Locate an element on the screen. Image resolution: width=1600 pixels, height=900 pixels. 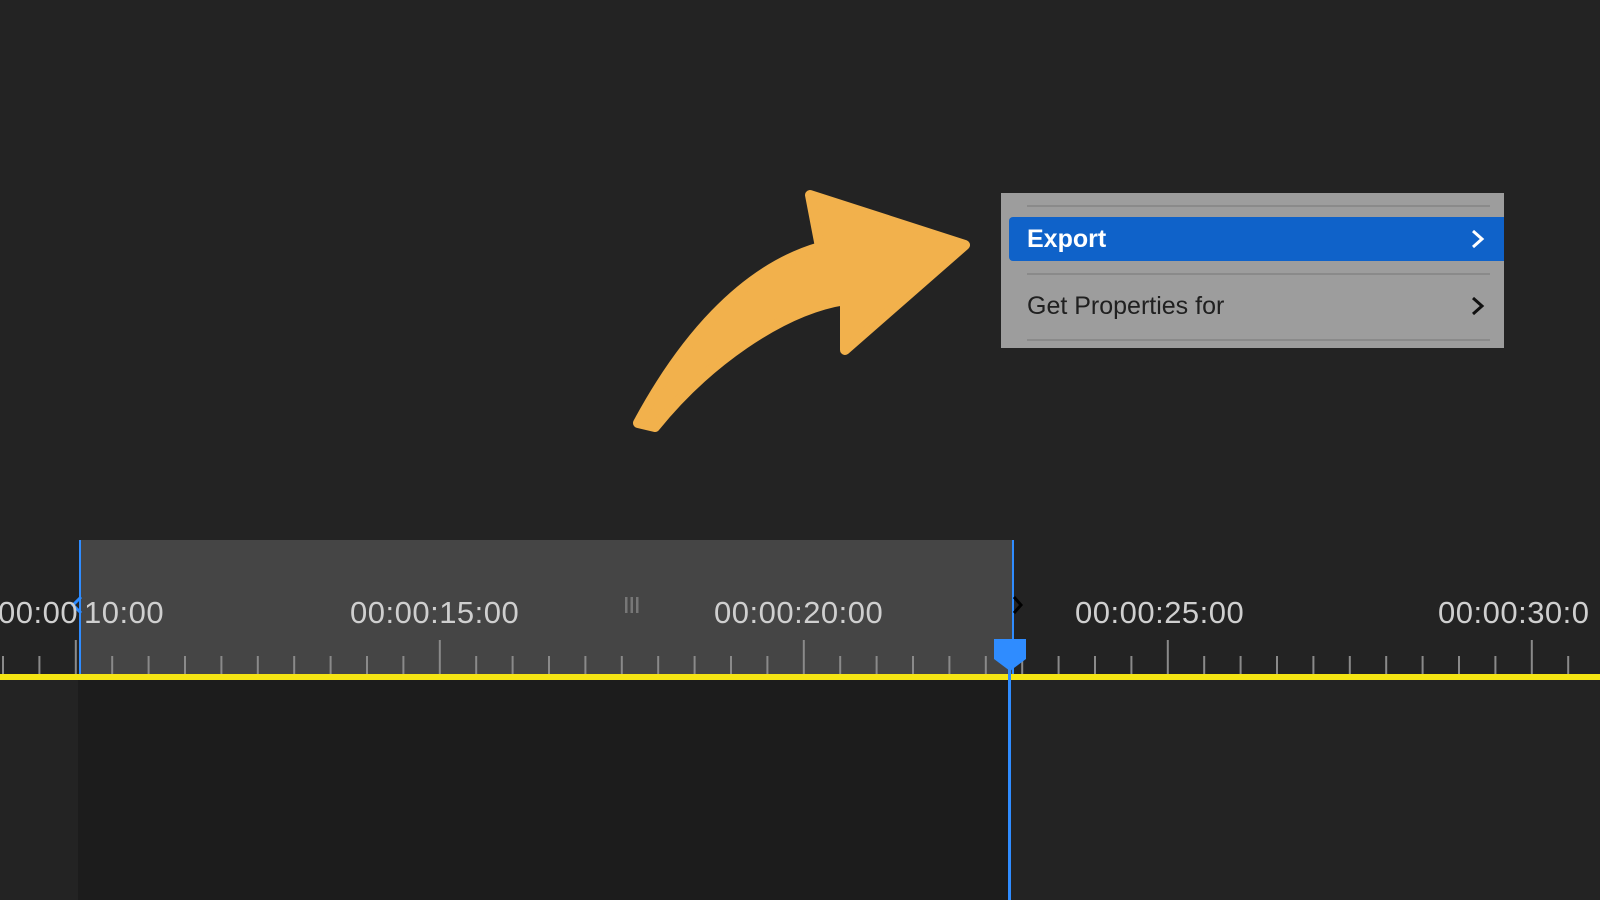
timeline-render-bar is located at coordinates (800, 677).